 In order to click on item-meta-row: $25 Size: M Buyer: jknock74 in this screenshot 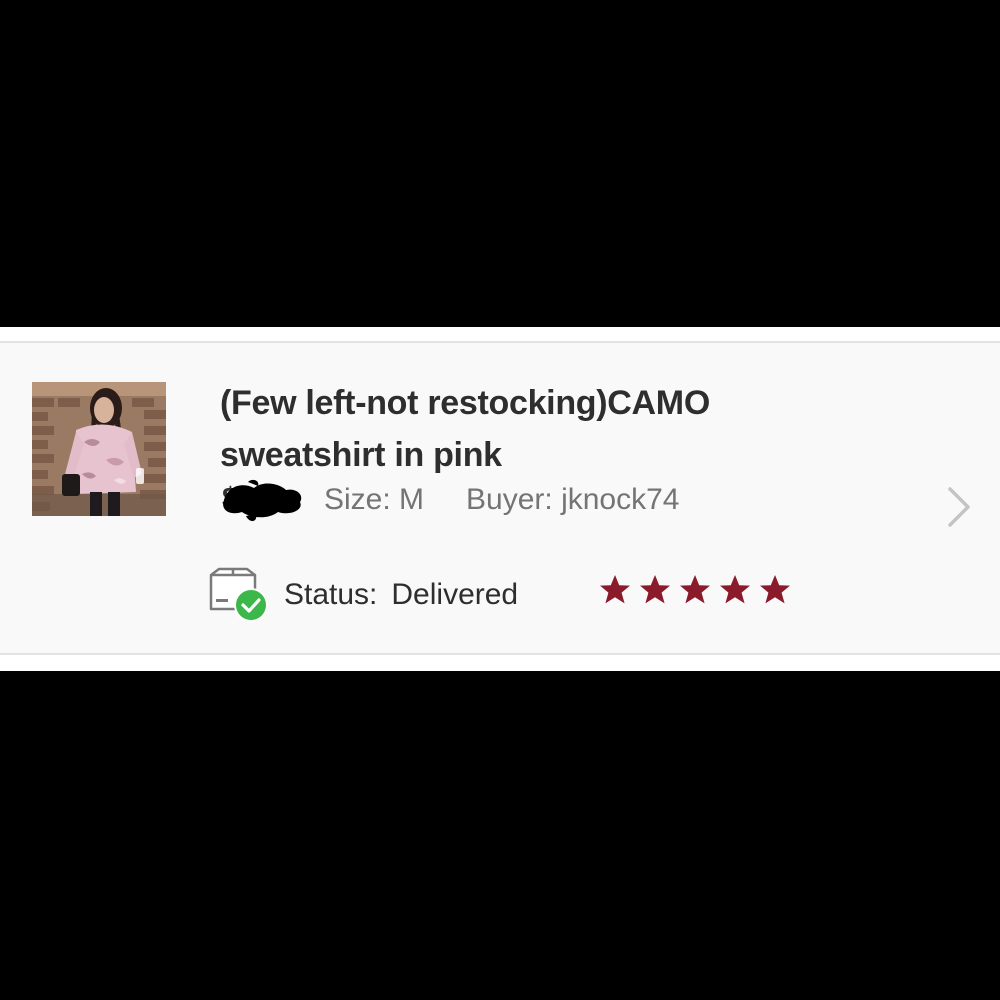, I will do `click(449, 500)`.